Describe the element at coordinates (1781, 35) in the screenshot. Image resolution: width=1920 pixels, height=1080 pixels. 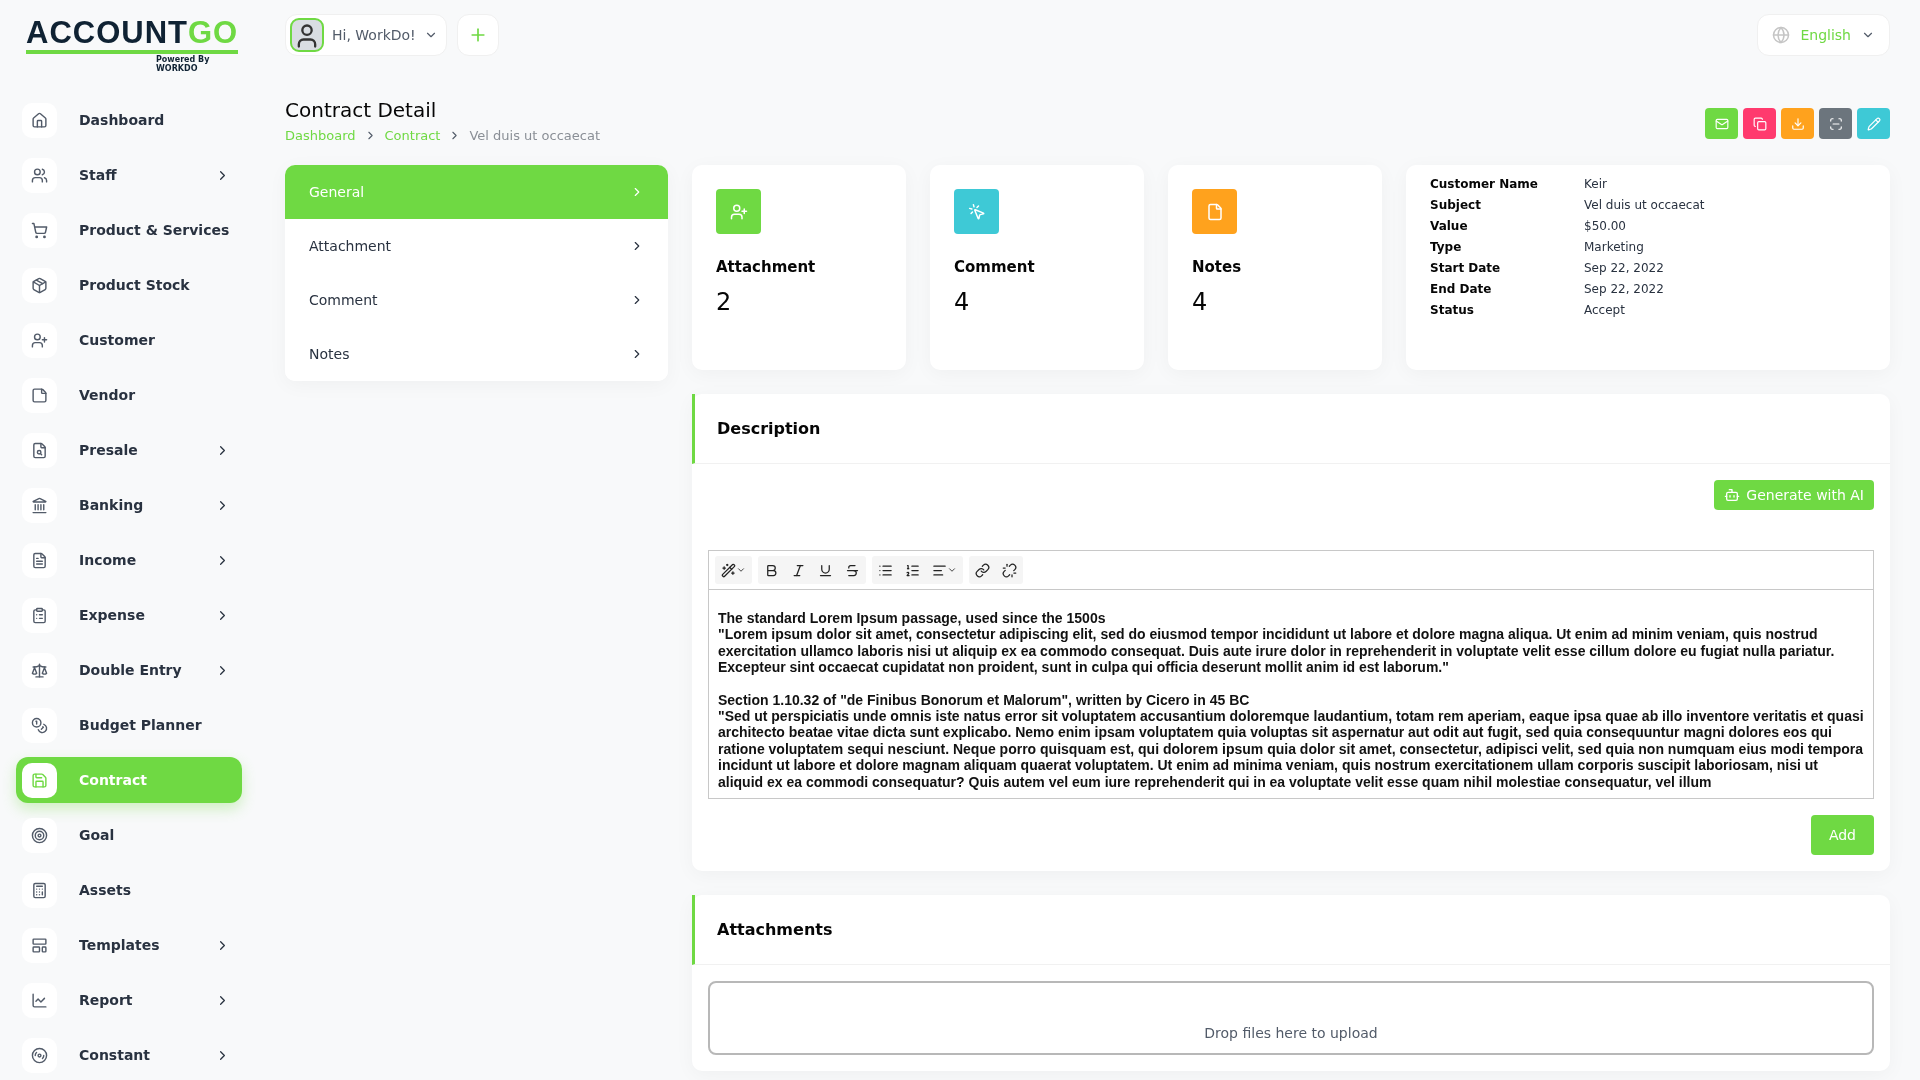
I see `globe-icon` at that location.